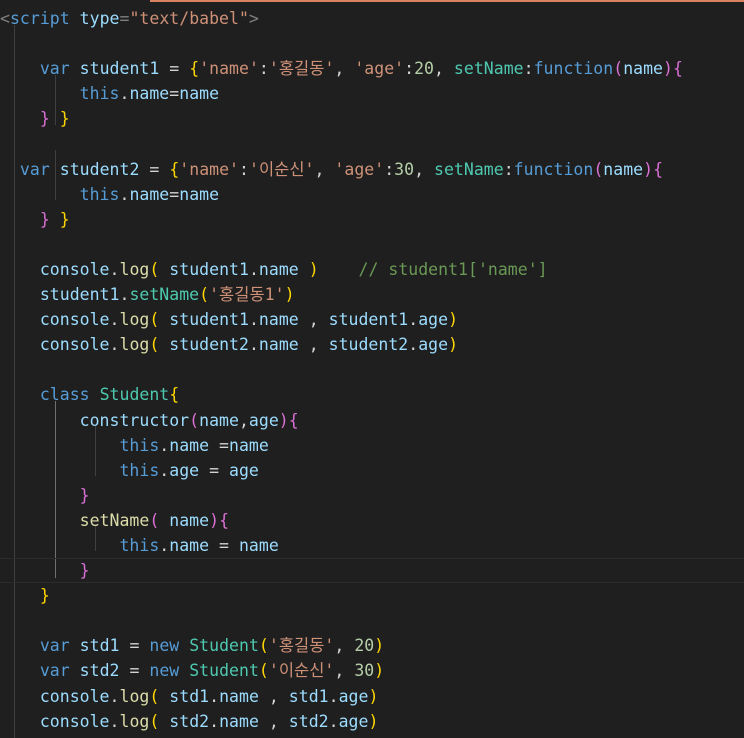 The height and width of the screenshot is (738, 744). What do you see at coordinates (372, 294) in the screenshot?
I see `code-line: student1.setName('홍길동1')` at bounding box center [372, 294].